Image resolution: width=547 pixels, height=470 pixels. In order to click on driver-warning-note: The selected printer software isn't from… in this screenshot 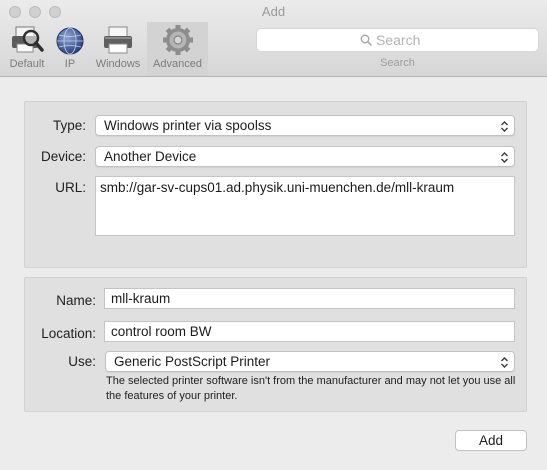, I will do `click(311, 388)`.